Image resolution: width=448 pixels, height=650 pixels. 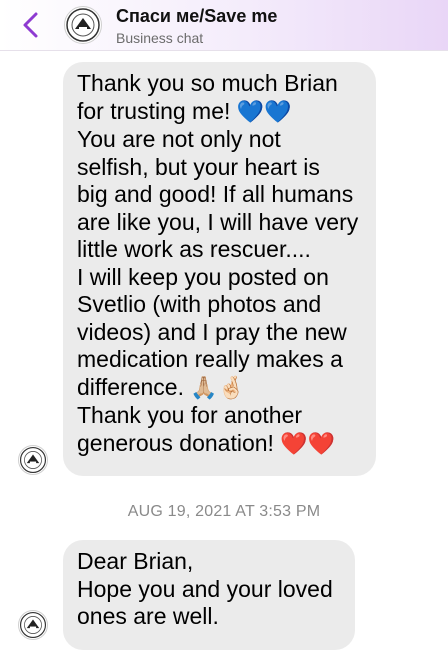 What do you see at coordinates (83, 25) in the screenshot?
I see `business-avatar` at bounding box center [83, 25].